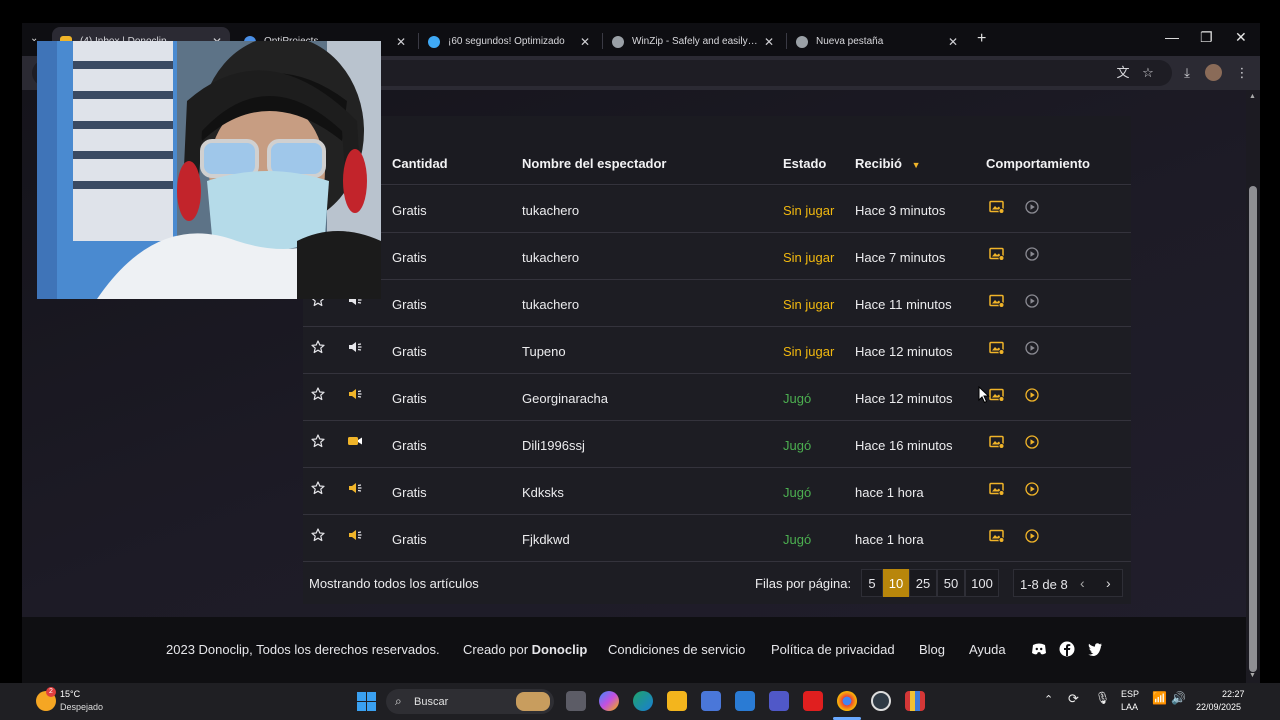  I want to click on edge-icon, so click(643, 701).